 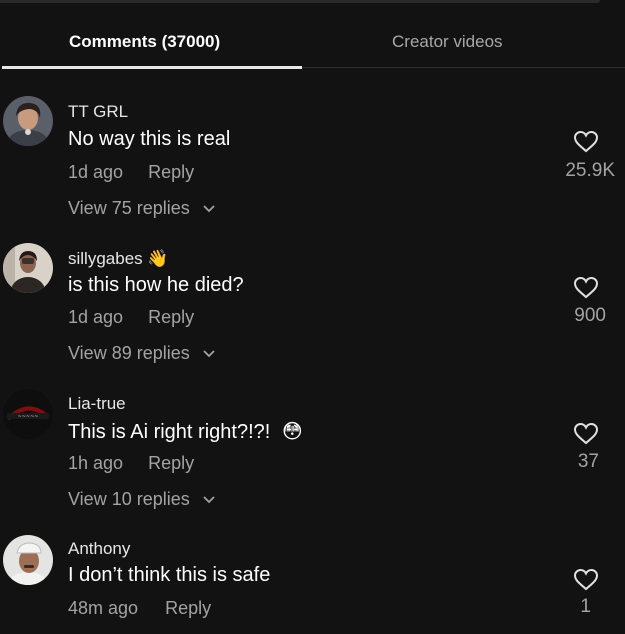 What do you see at coordinates (463, 67) in the screenshot?
I see `tab-divider` at bounding box center [463, 67].